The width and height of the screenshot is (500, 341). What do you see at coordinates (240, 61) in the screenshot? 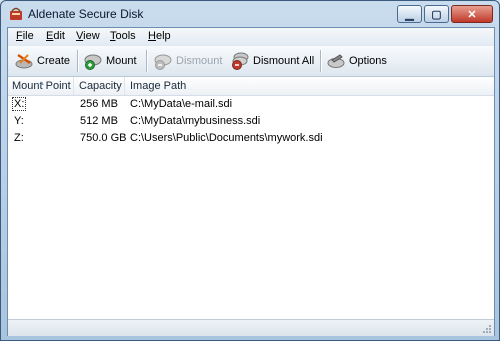
I see `dismount-all-icon` at bounding box center [240, 61].